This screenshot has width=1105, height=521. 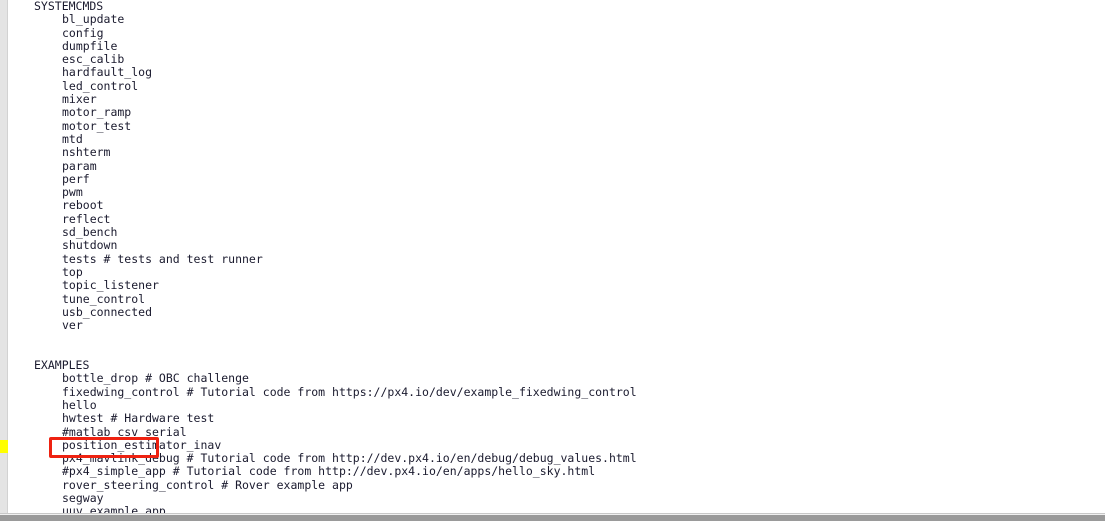 What do you see at coordinates (557, 19) in the screenshot?
I see `module-entry: bl_update` at bounding box center [557, 19].